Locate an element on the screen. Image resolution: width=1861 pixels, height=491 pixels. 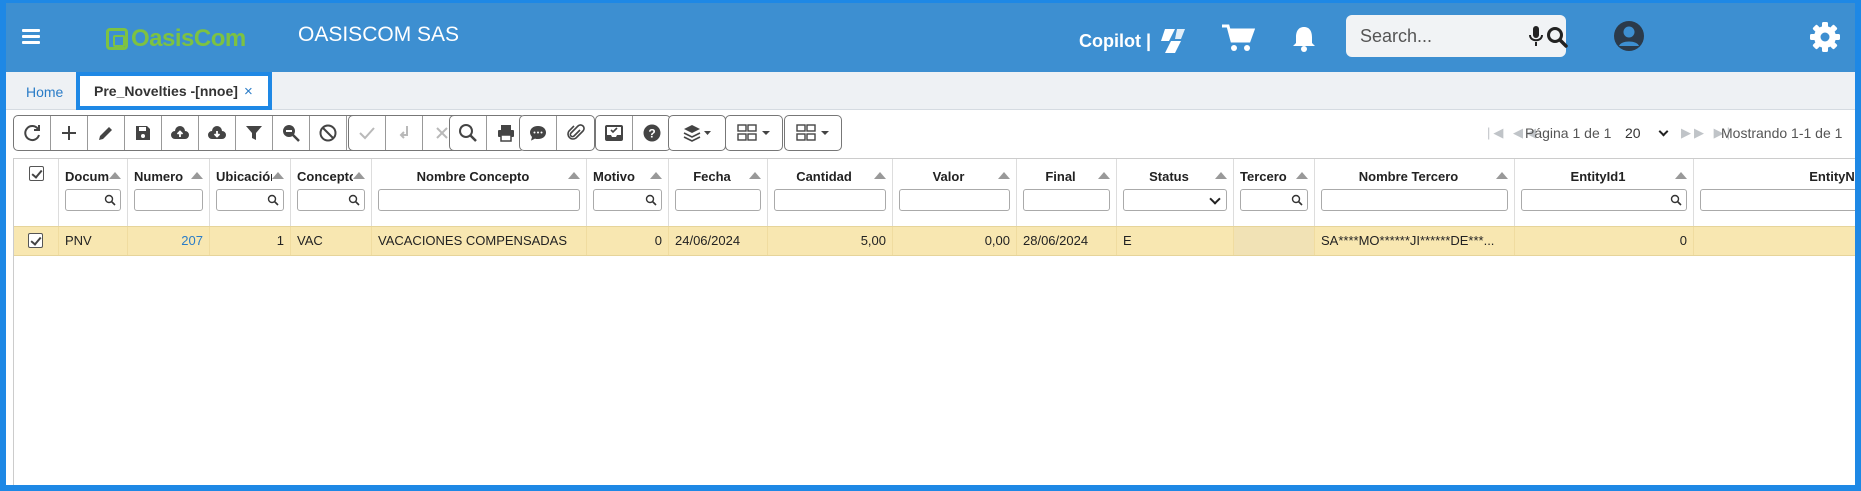
filter-motivo is located at coordinates (627, 200).